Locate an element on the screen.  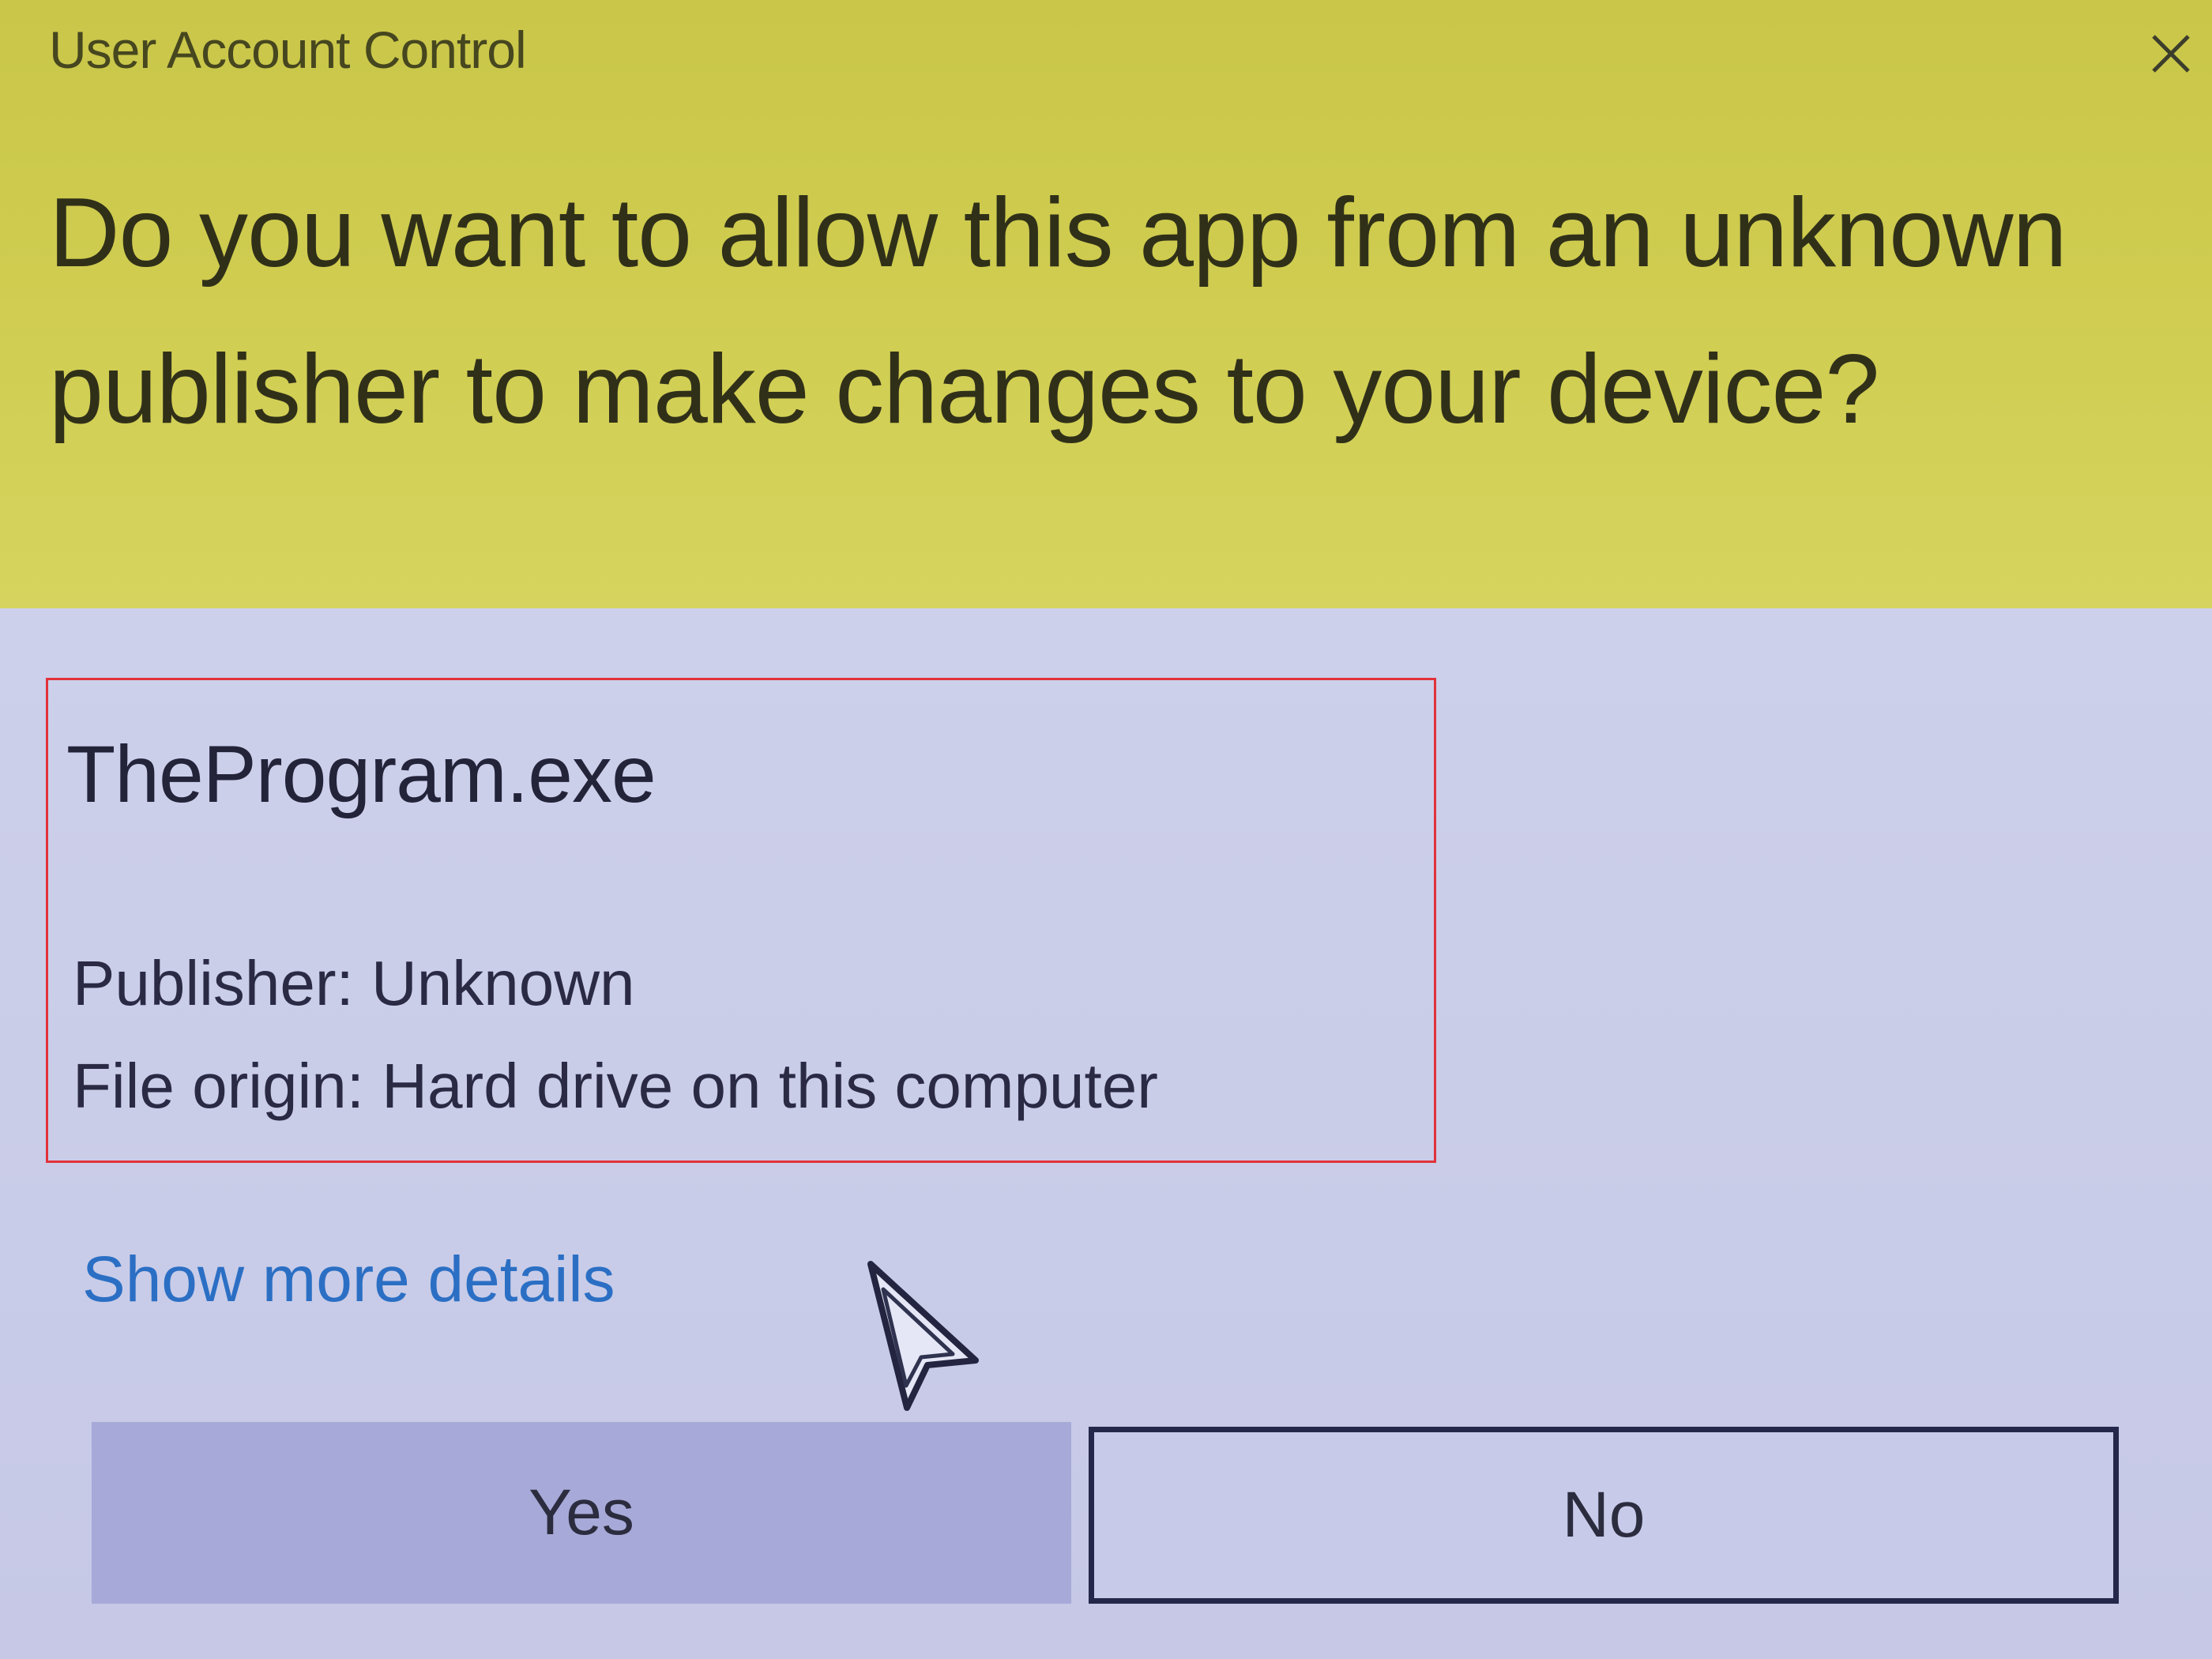
program-name: TheProgram.exe is located at coordinates (361, 774).